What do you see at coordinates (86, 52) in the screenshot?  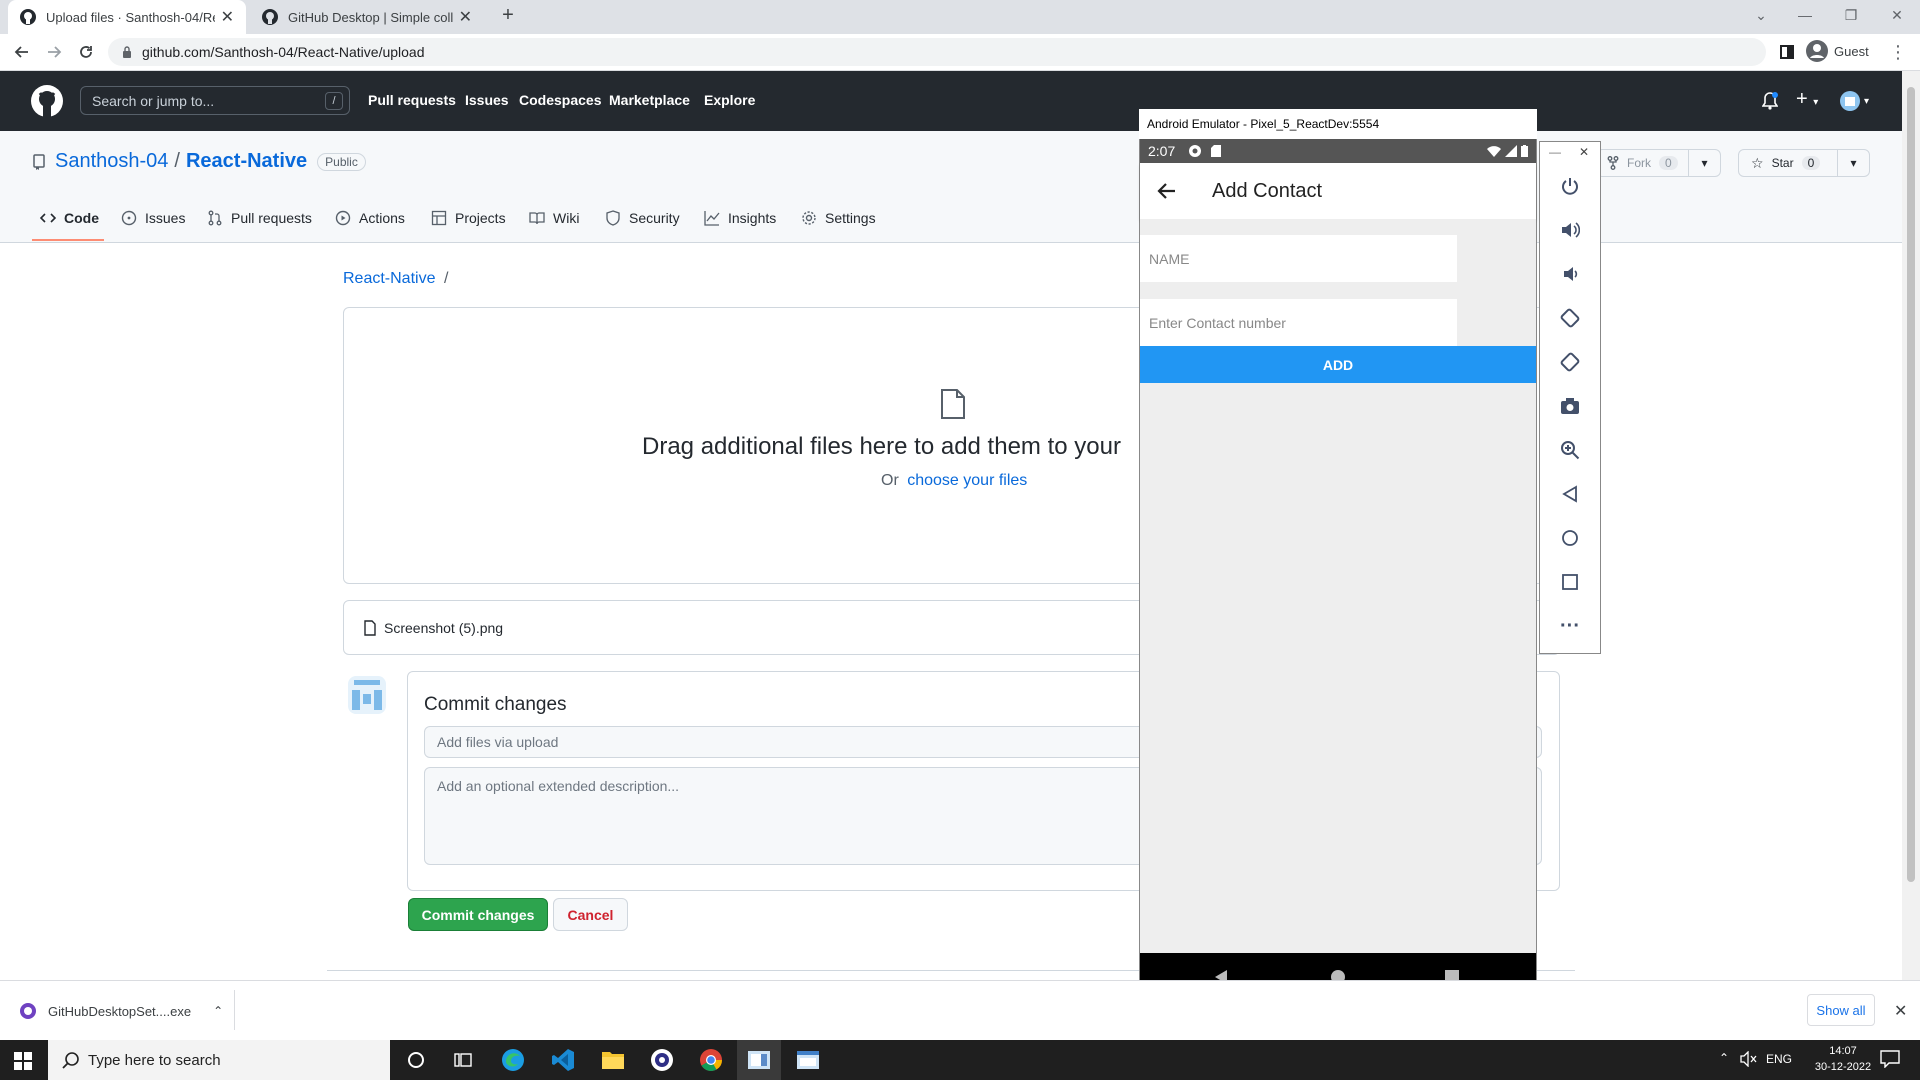 I see `reload-icon` at bounding box center [86, 52].